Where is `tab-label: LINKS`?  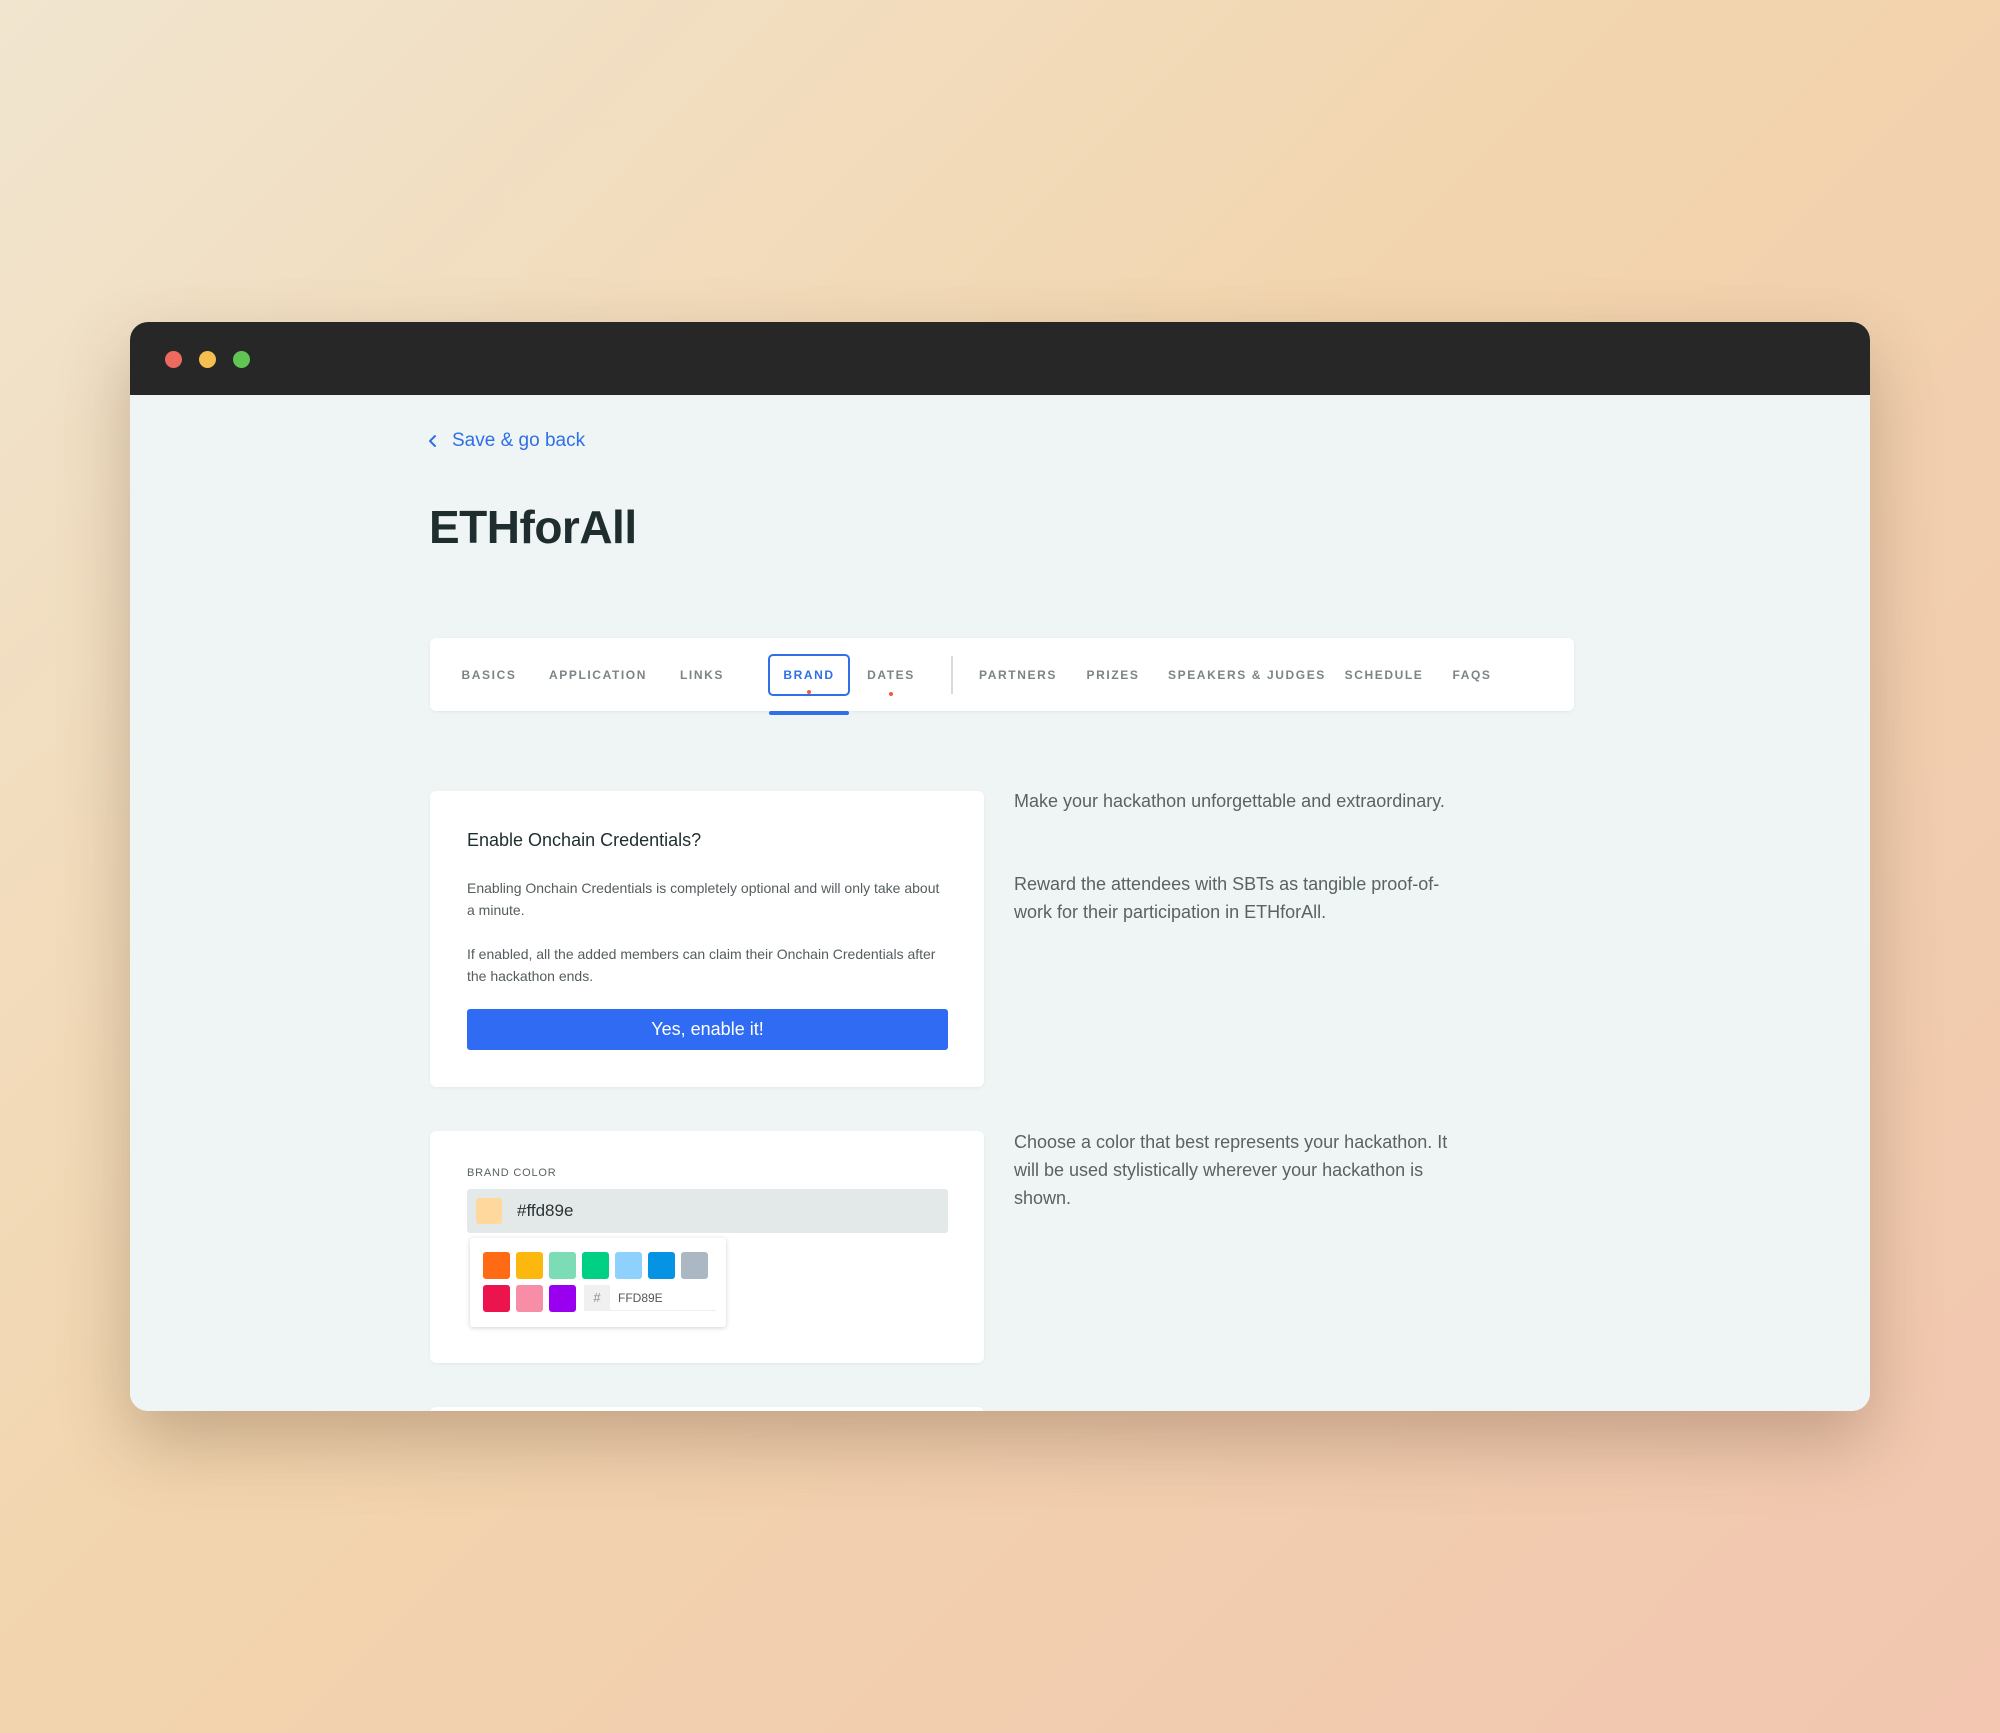 tab-label: LINKS is located at coordinates (702, 675).